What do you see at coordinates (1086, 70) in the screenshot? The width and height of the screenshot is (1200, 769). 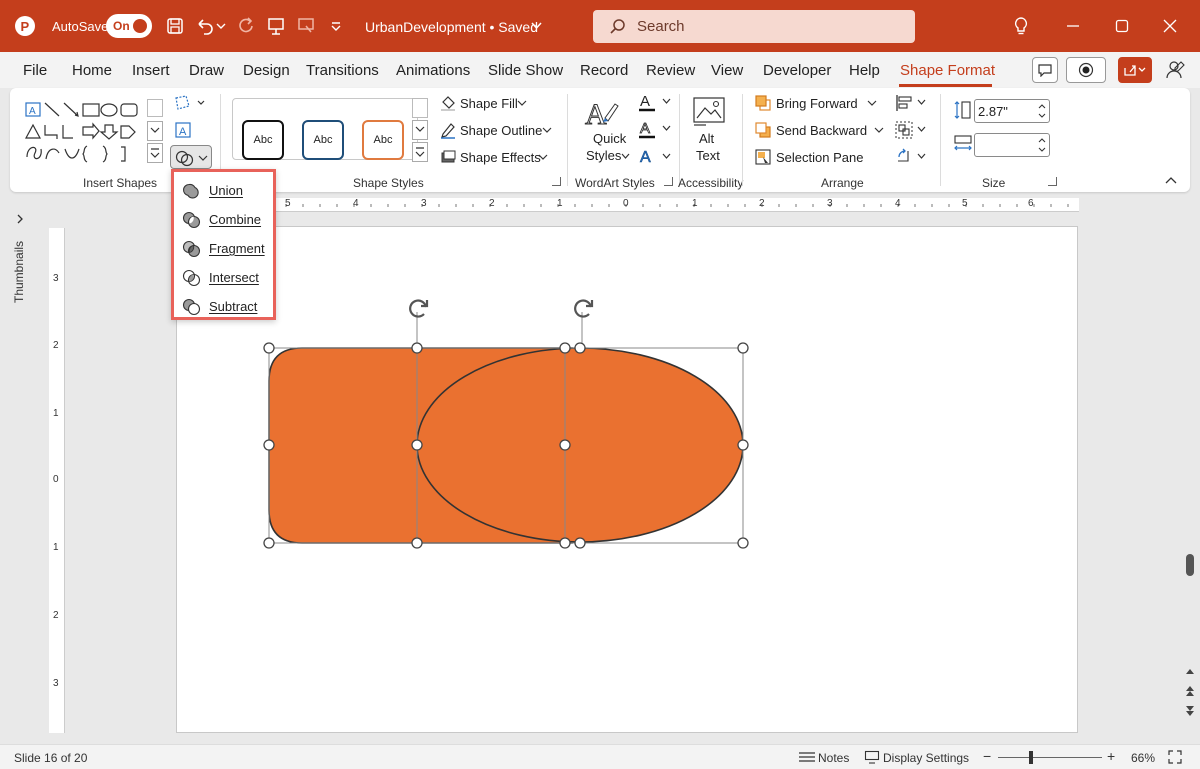 I see `record-button` at bounding box center [1086, 70].